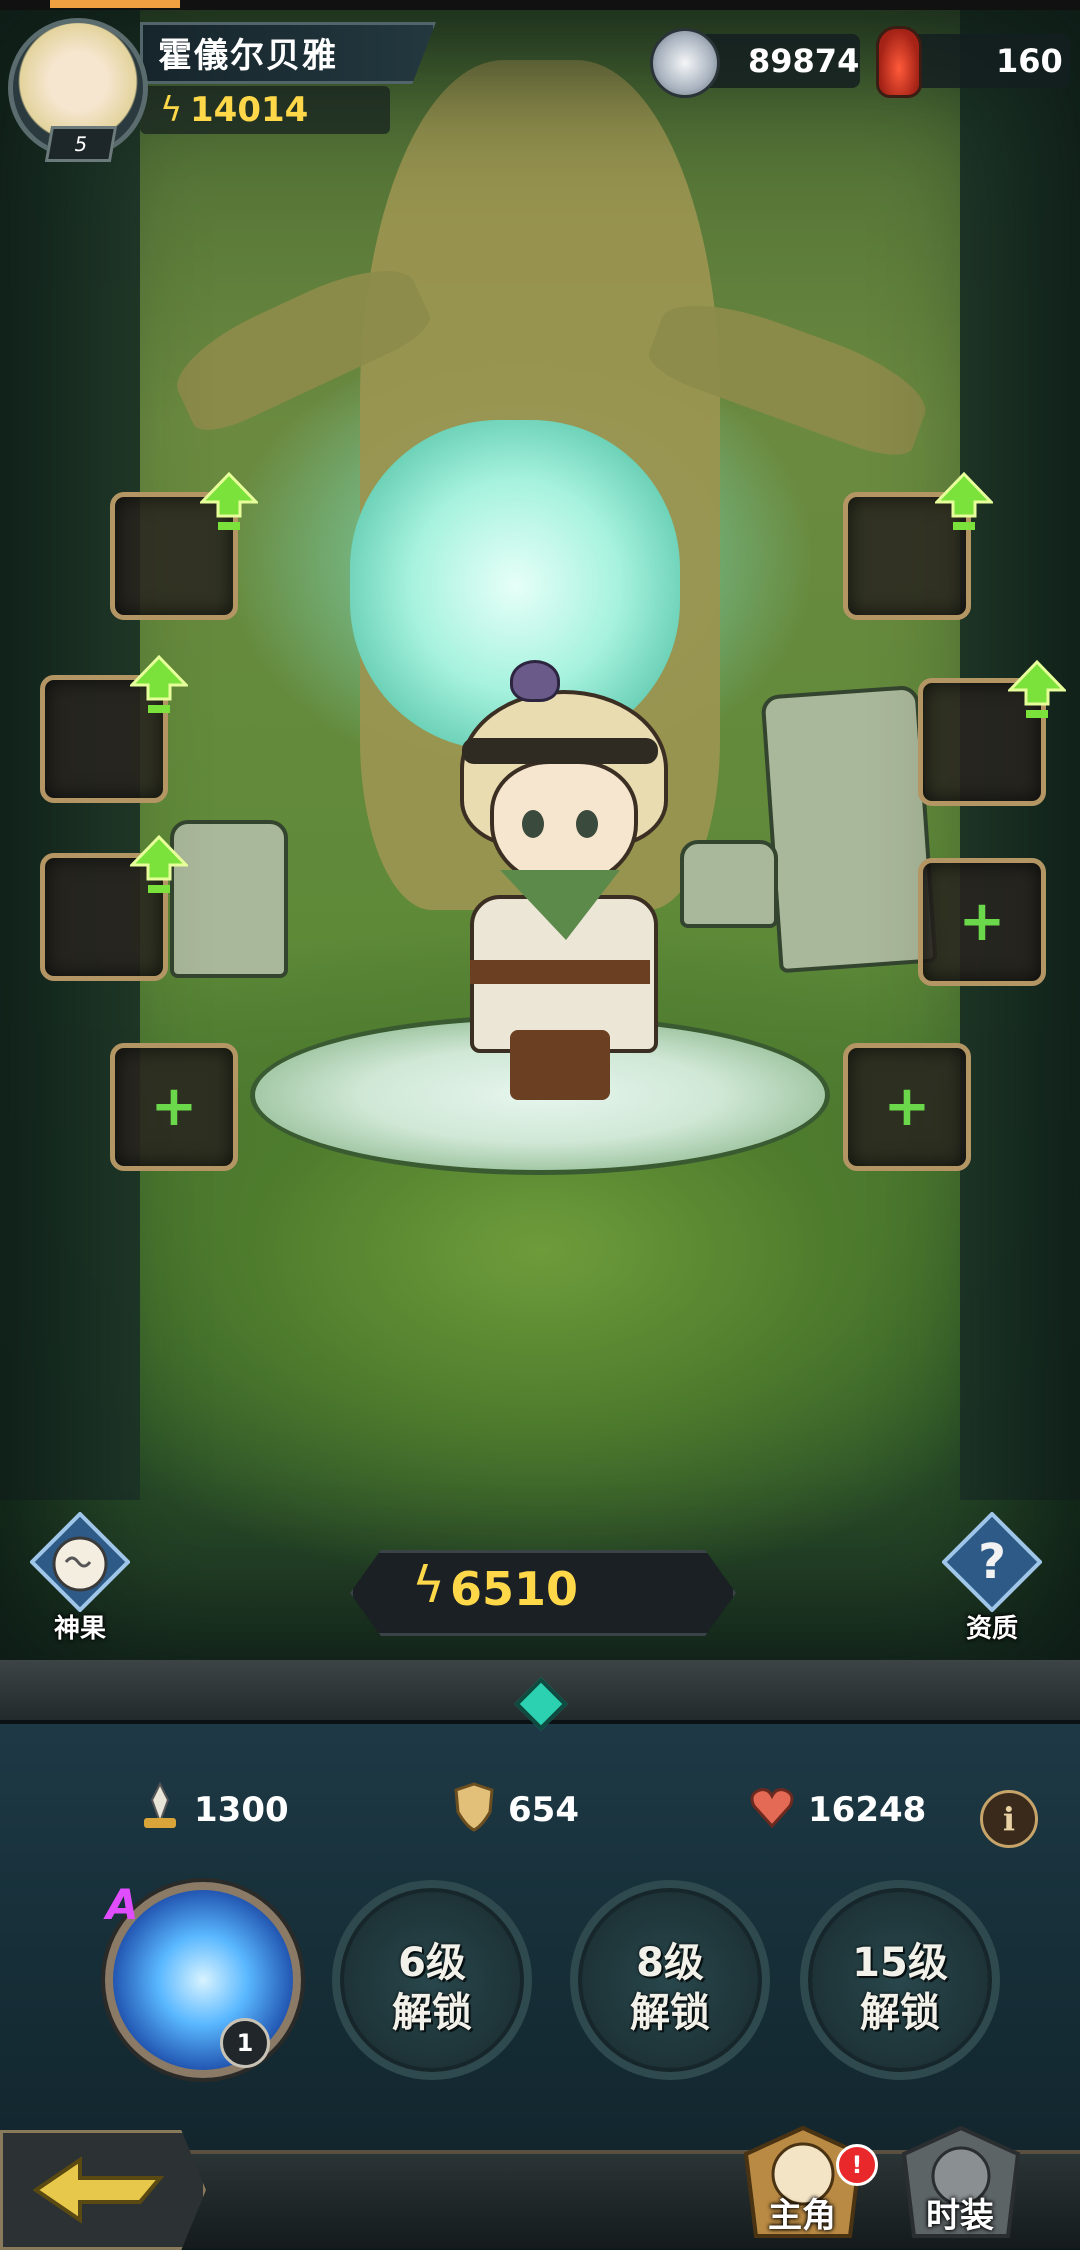 Image resolution: width=1080 pixels, height=2250 pixels. What do you see at coordinates (428, 1585) in the screenshot?
I see `hero-power-bolt-icon: ϟ` at bounding box center [428, 1585].